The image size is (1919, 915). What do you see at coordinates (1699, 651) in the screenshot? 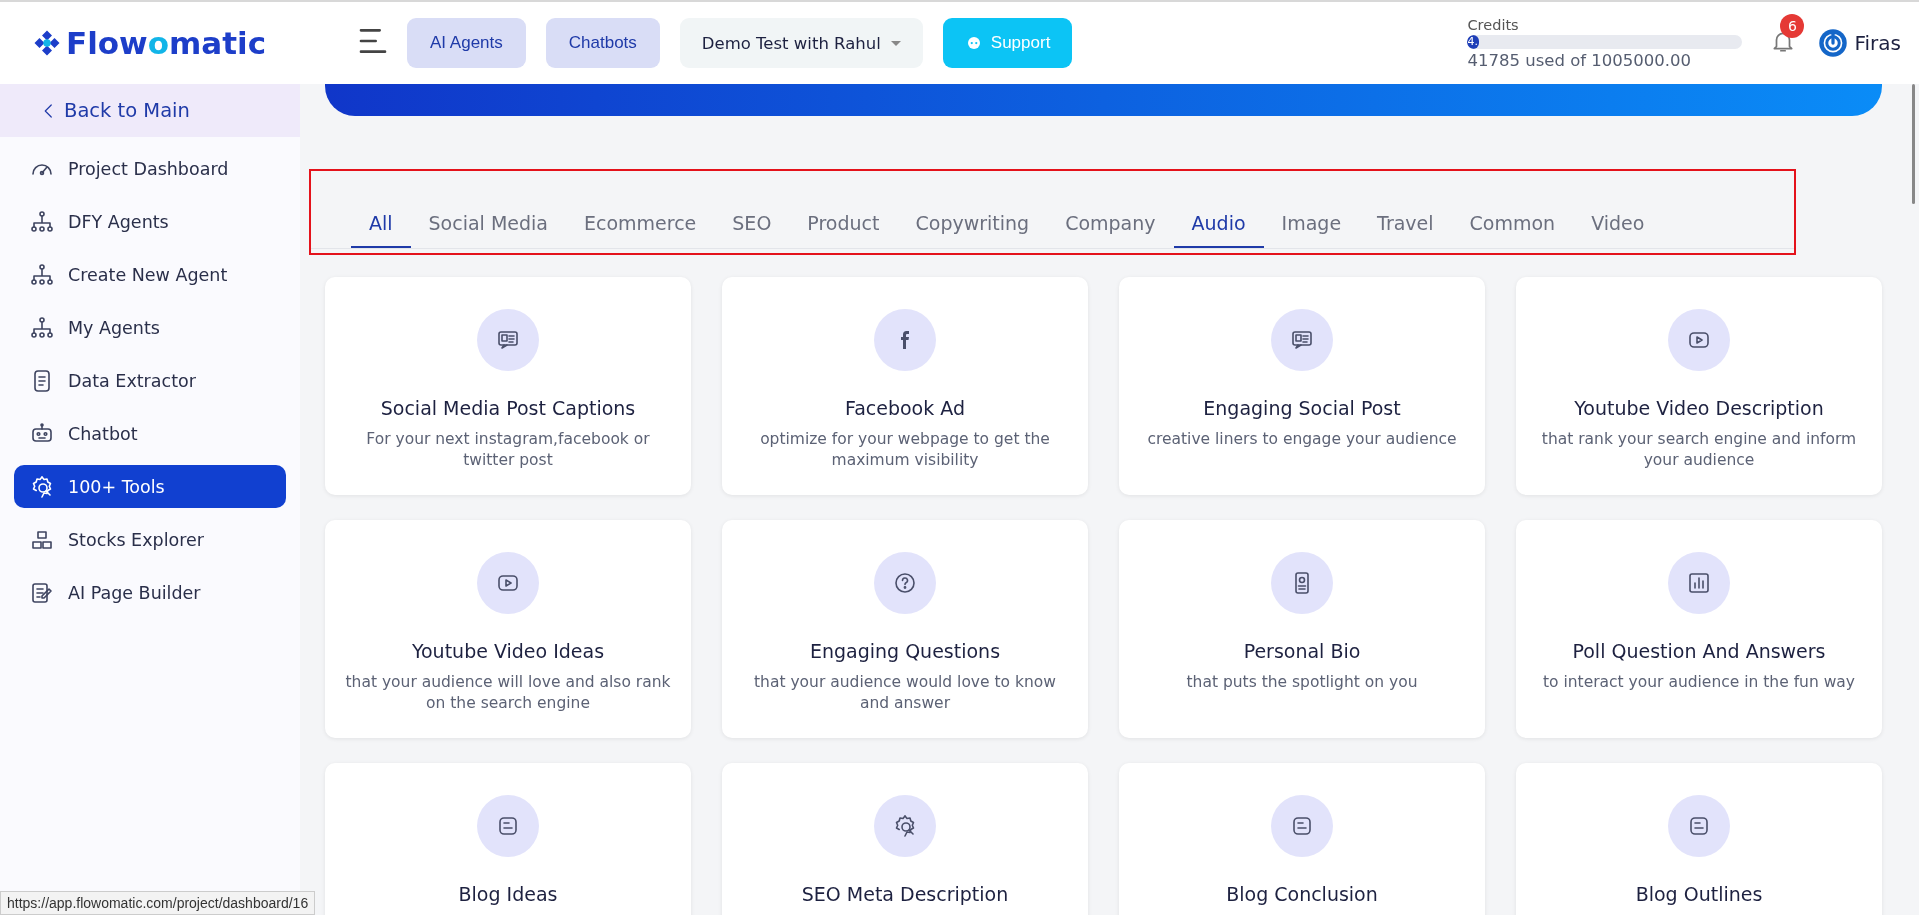
I see `tool-title: Poll Question And Answers` at bounding box center [1699, 651].